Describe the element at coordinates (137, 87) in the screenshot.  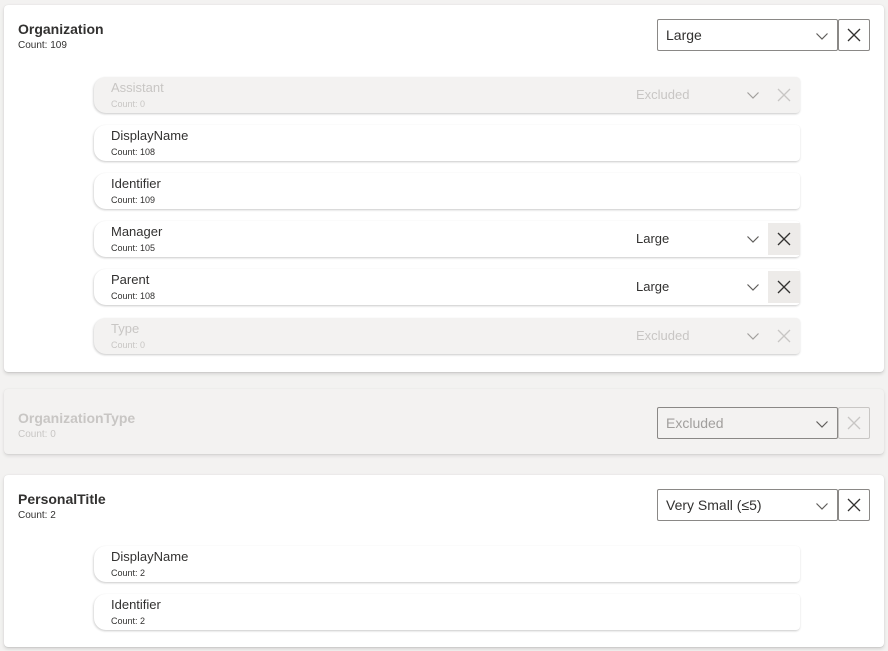
I see `field-name: Assistant` at that location.